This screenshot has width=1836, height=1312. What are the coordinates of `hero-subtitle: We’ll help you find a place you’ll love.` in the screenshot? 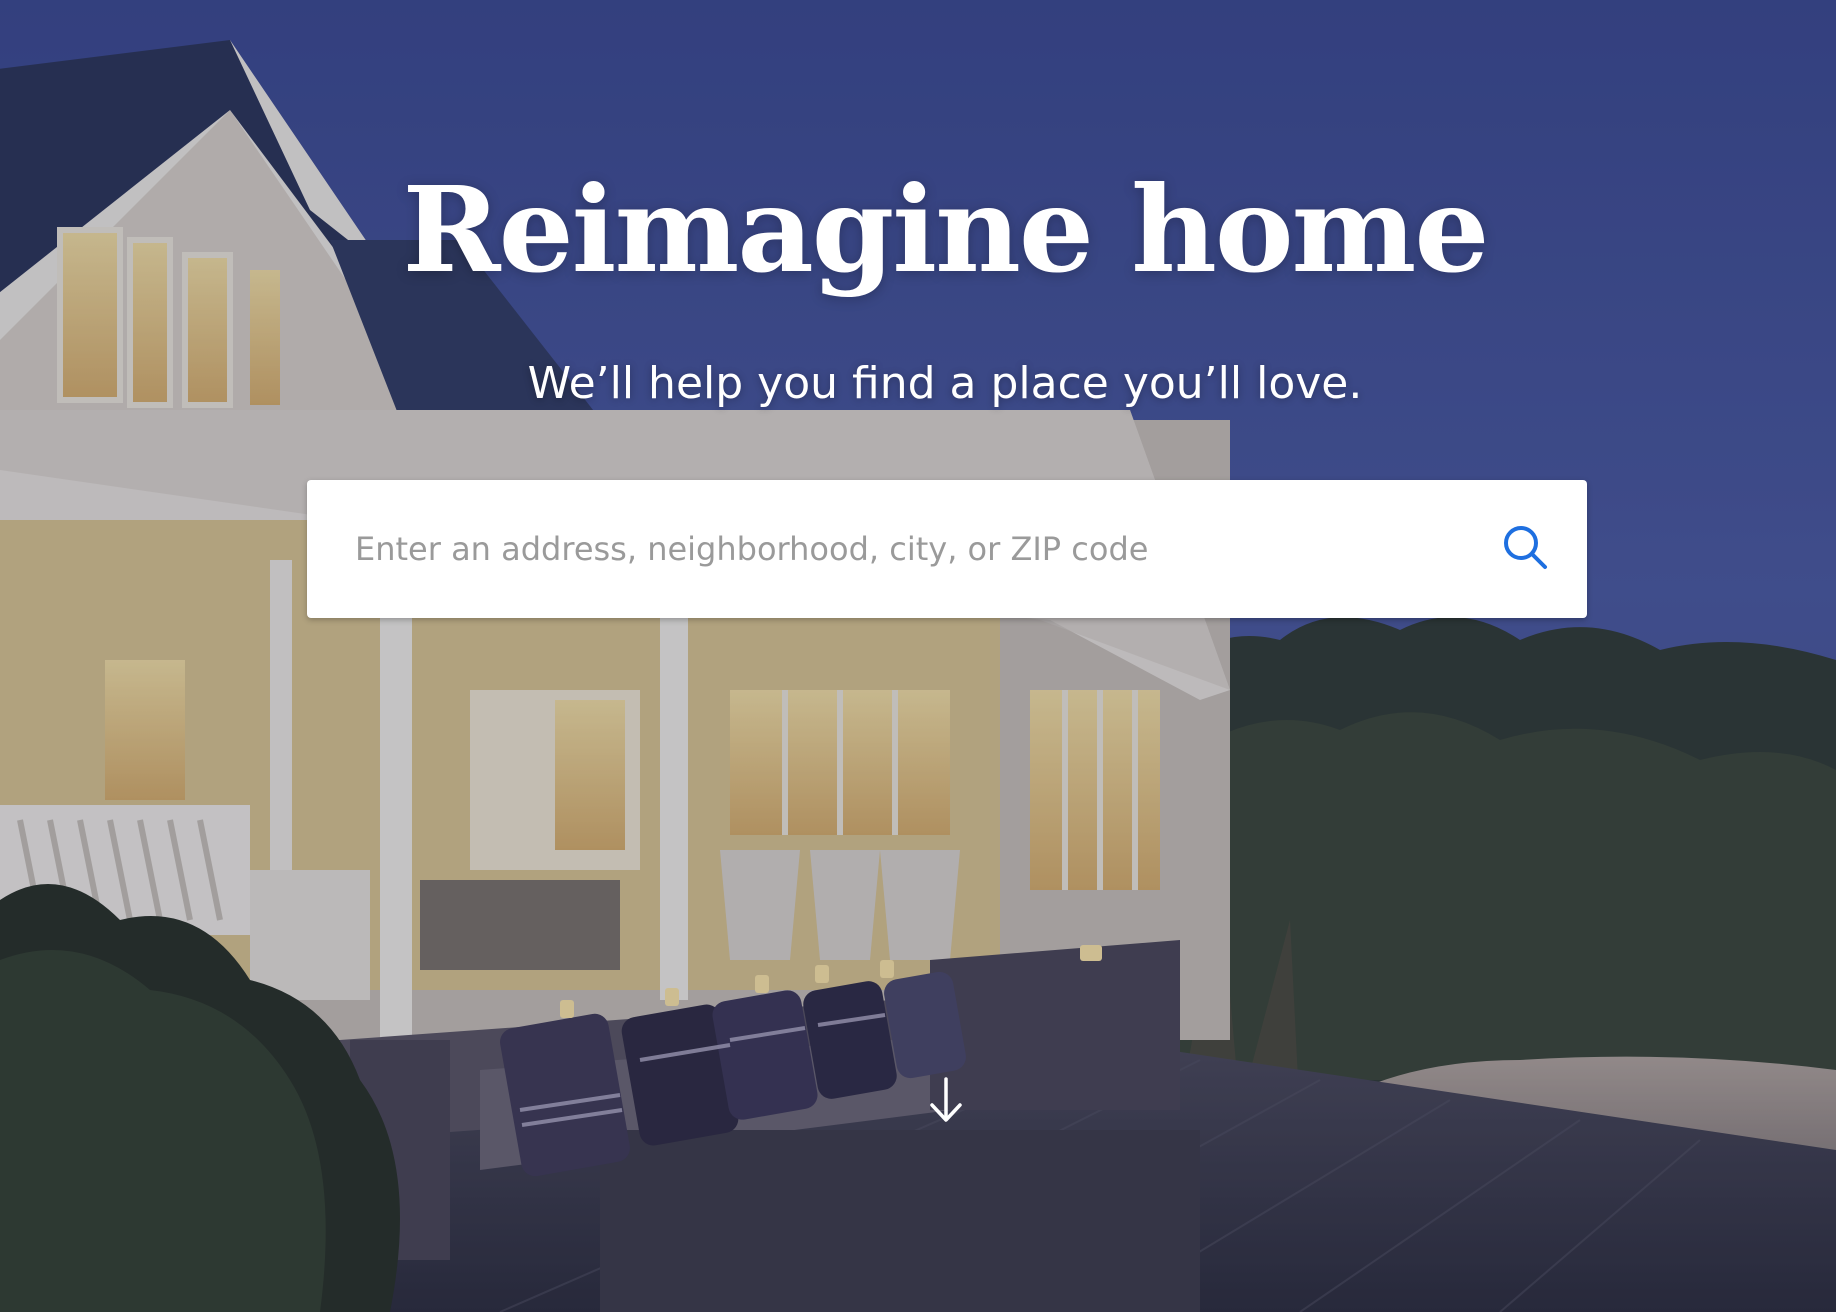 It's located at (945, 383).